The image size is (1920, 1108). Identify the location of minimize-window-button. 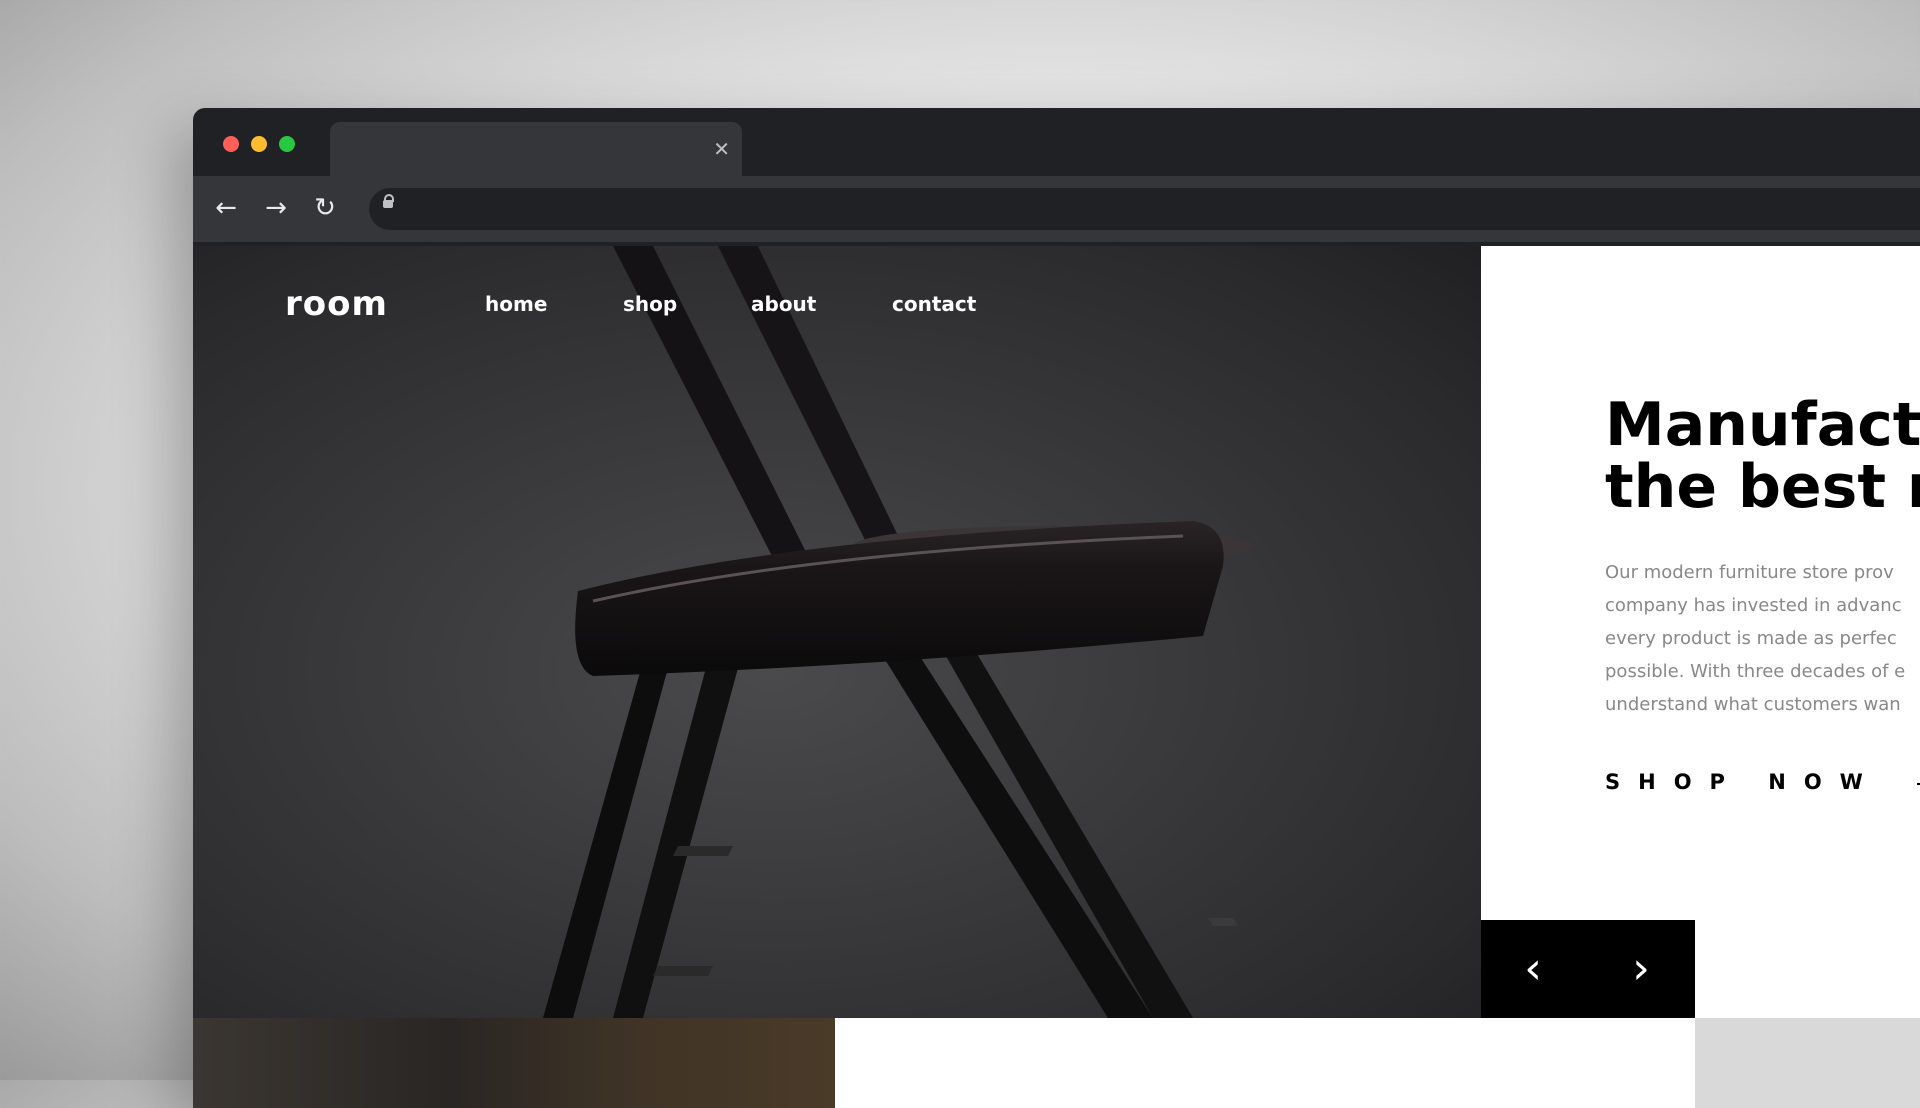
(259, 144).